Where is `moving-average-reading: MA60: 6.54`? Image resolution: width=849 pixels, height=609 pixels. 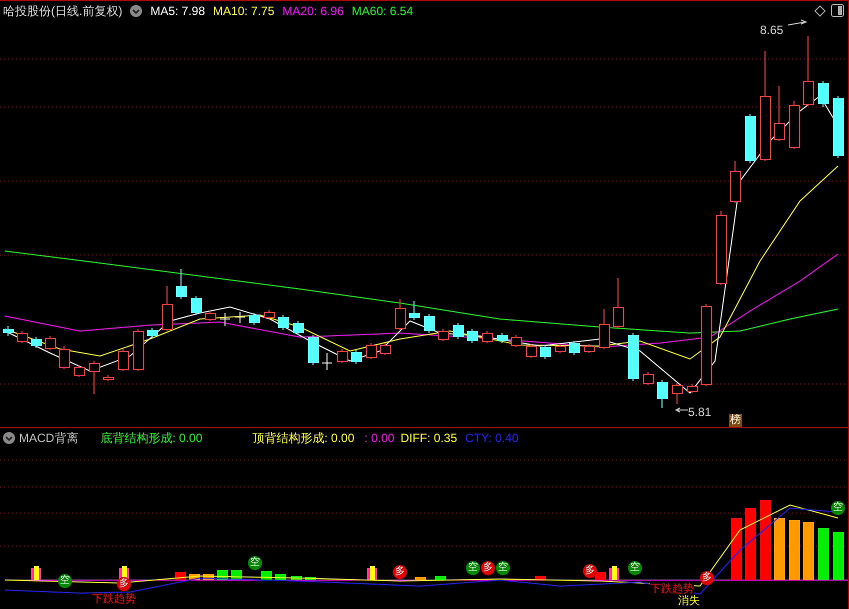
moving-average-reading: MA60: 6.54 is located at coordinates (383, 11).